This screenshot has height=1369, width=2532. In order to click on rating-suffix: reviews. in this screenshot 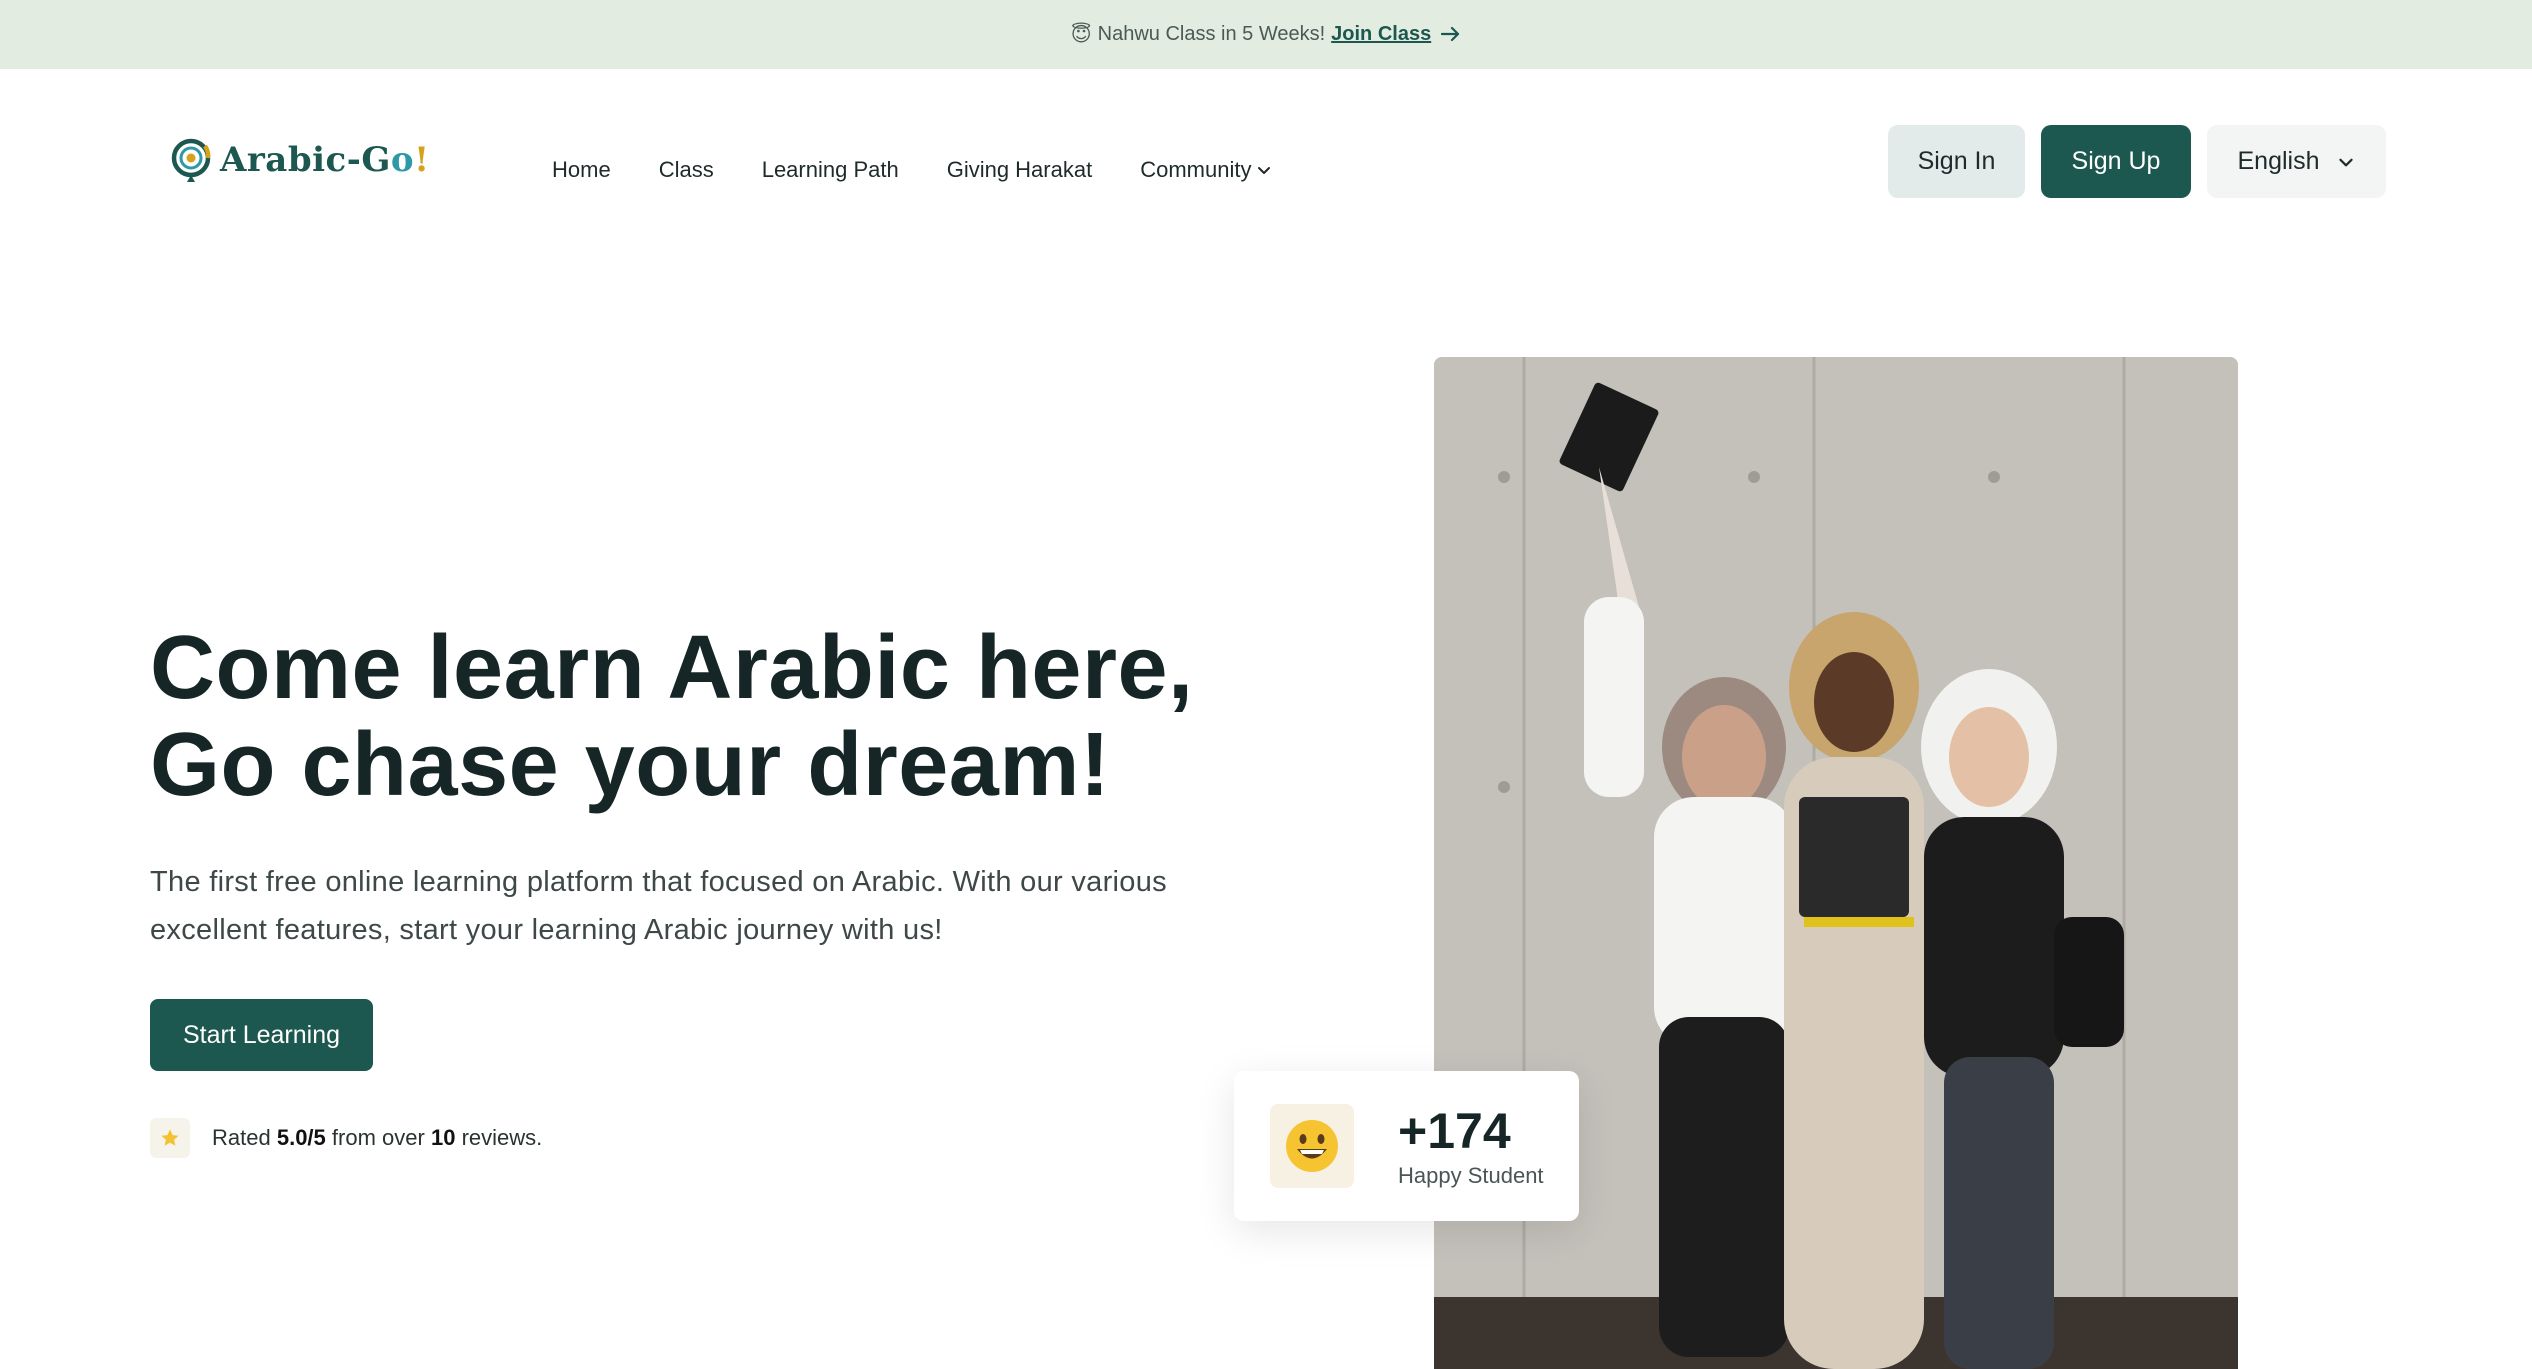, I will do `click(502, 1137)`.